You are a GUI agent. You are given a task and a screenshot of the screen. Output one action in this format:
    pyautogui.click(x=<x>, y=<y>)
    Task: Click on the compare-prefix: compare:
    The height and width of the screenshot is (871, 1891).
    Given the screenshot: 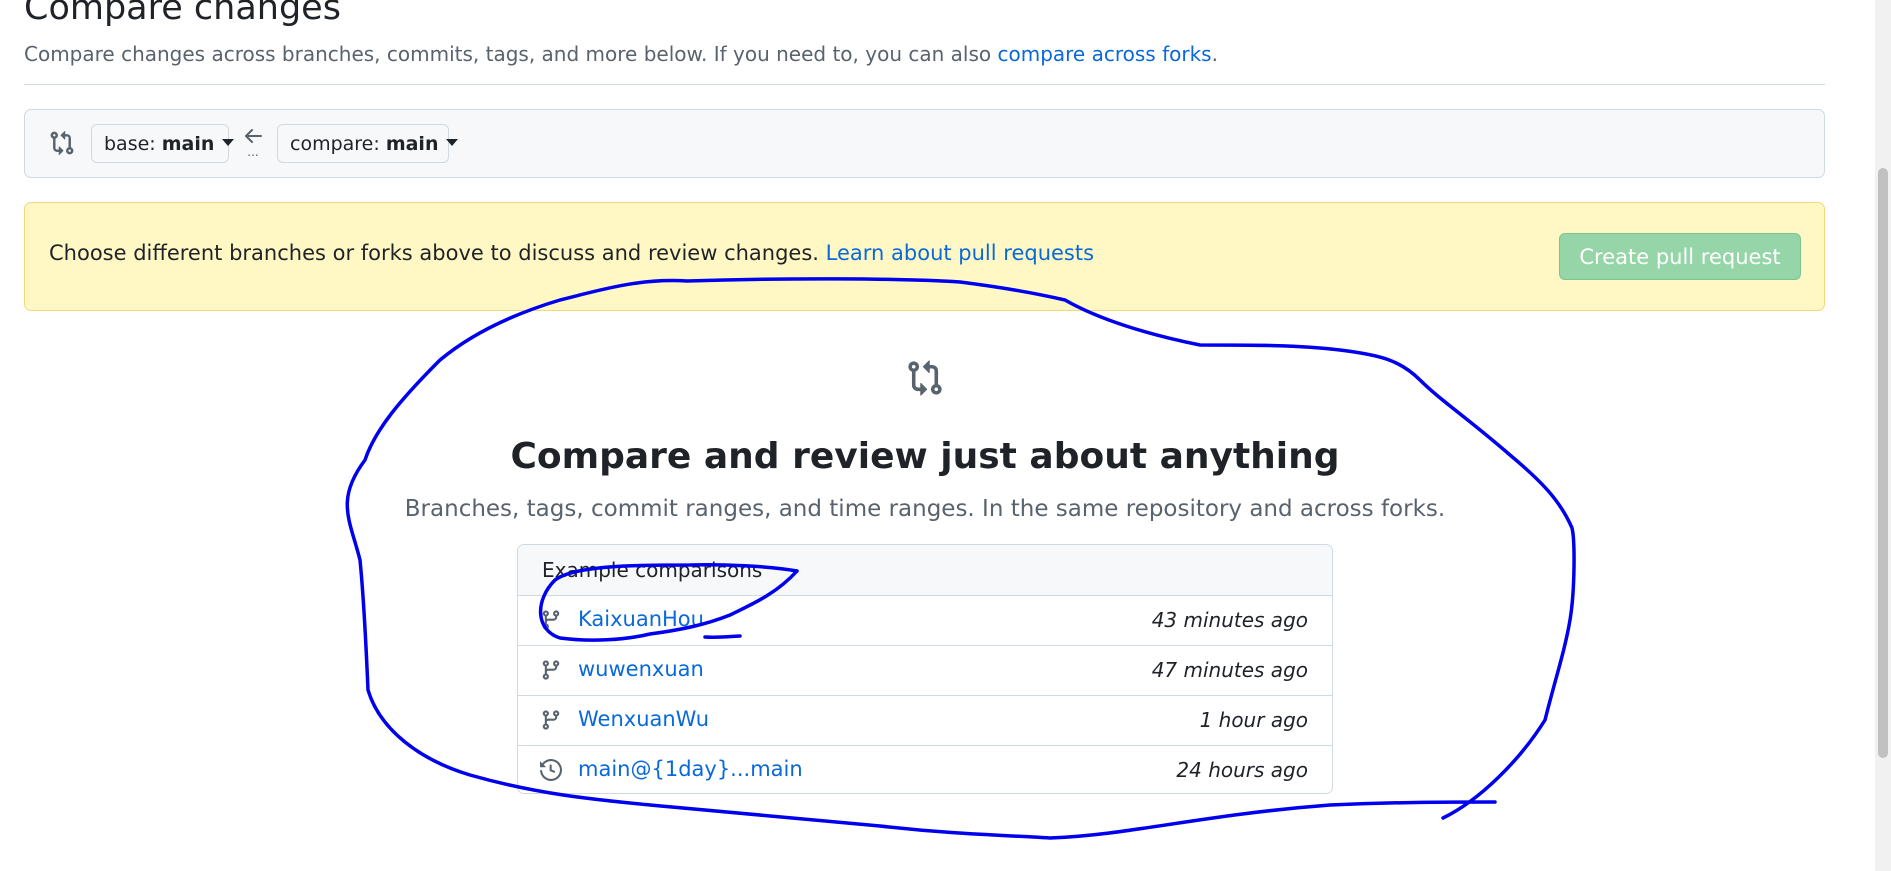 What is the action you would take?
    pyautogui.click(x=338, y=144)
    